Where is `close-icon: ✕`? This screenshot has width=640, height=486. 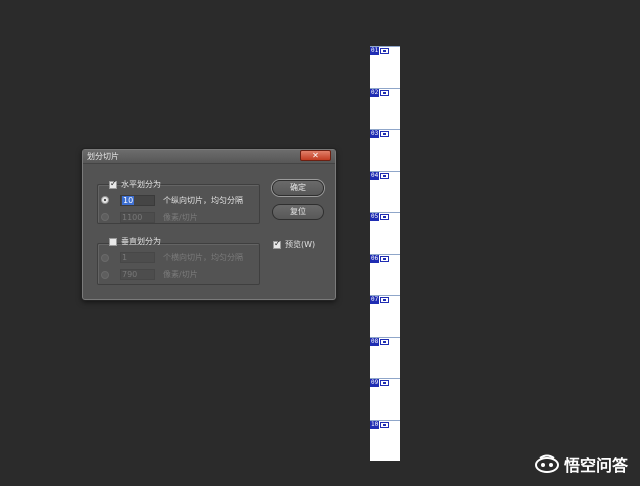
close-icon: ✕ is located at coordinates (315, 155).